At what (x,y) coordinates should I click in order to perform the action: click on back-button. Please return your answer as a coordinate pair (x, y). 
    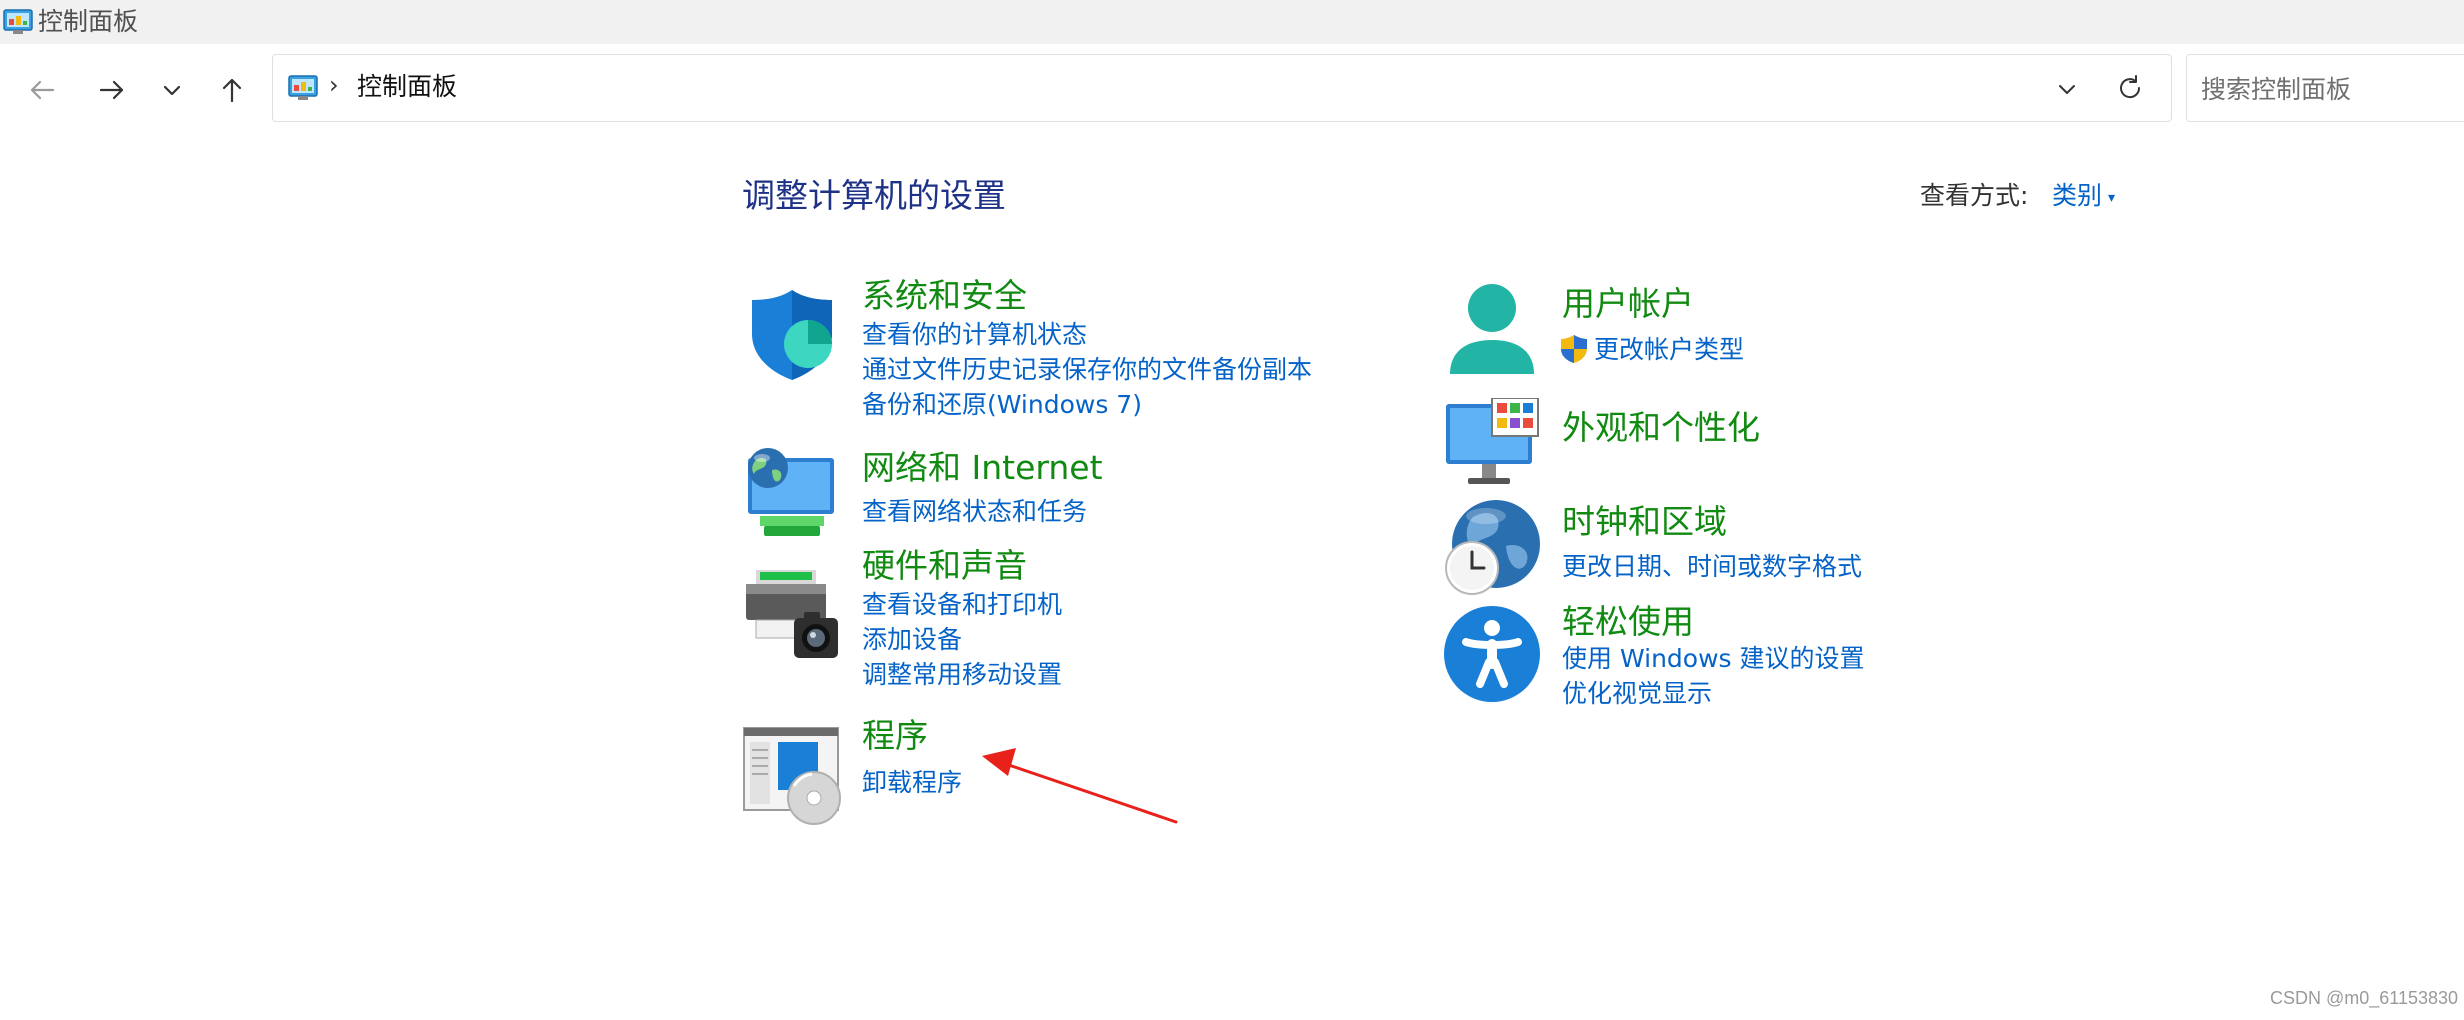
    Looking at the image, I should click on (42, 90).